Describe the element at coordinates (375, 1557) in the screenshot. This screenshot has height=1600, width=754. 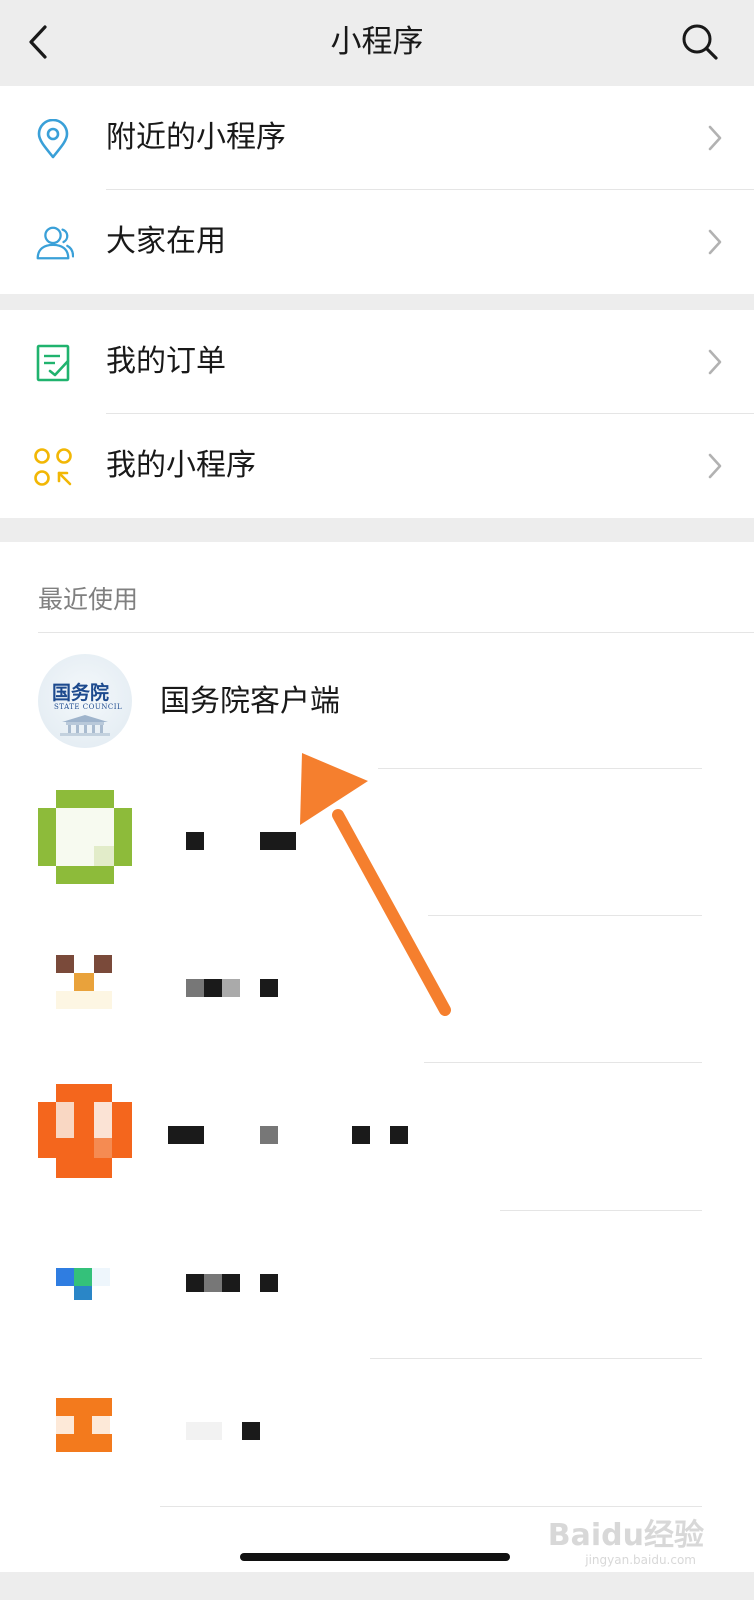
I see `home-indicator` at that location.